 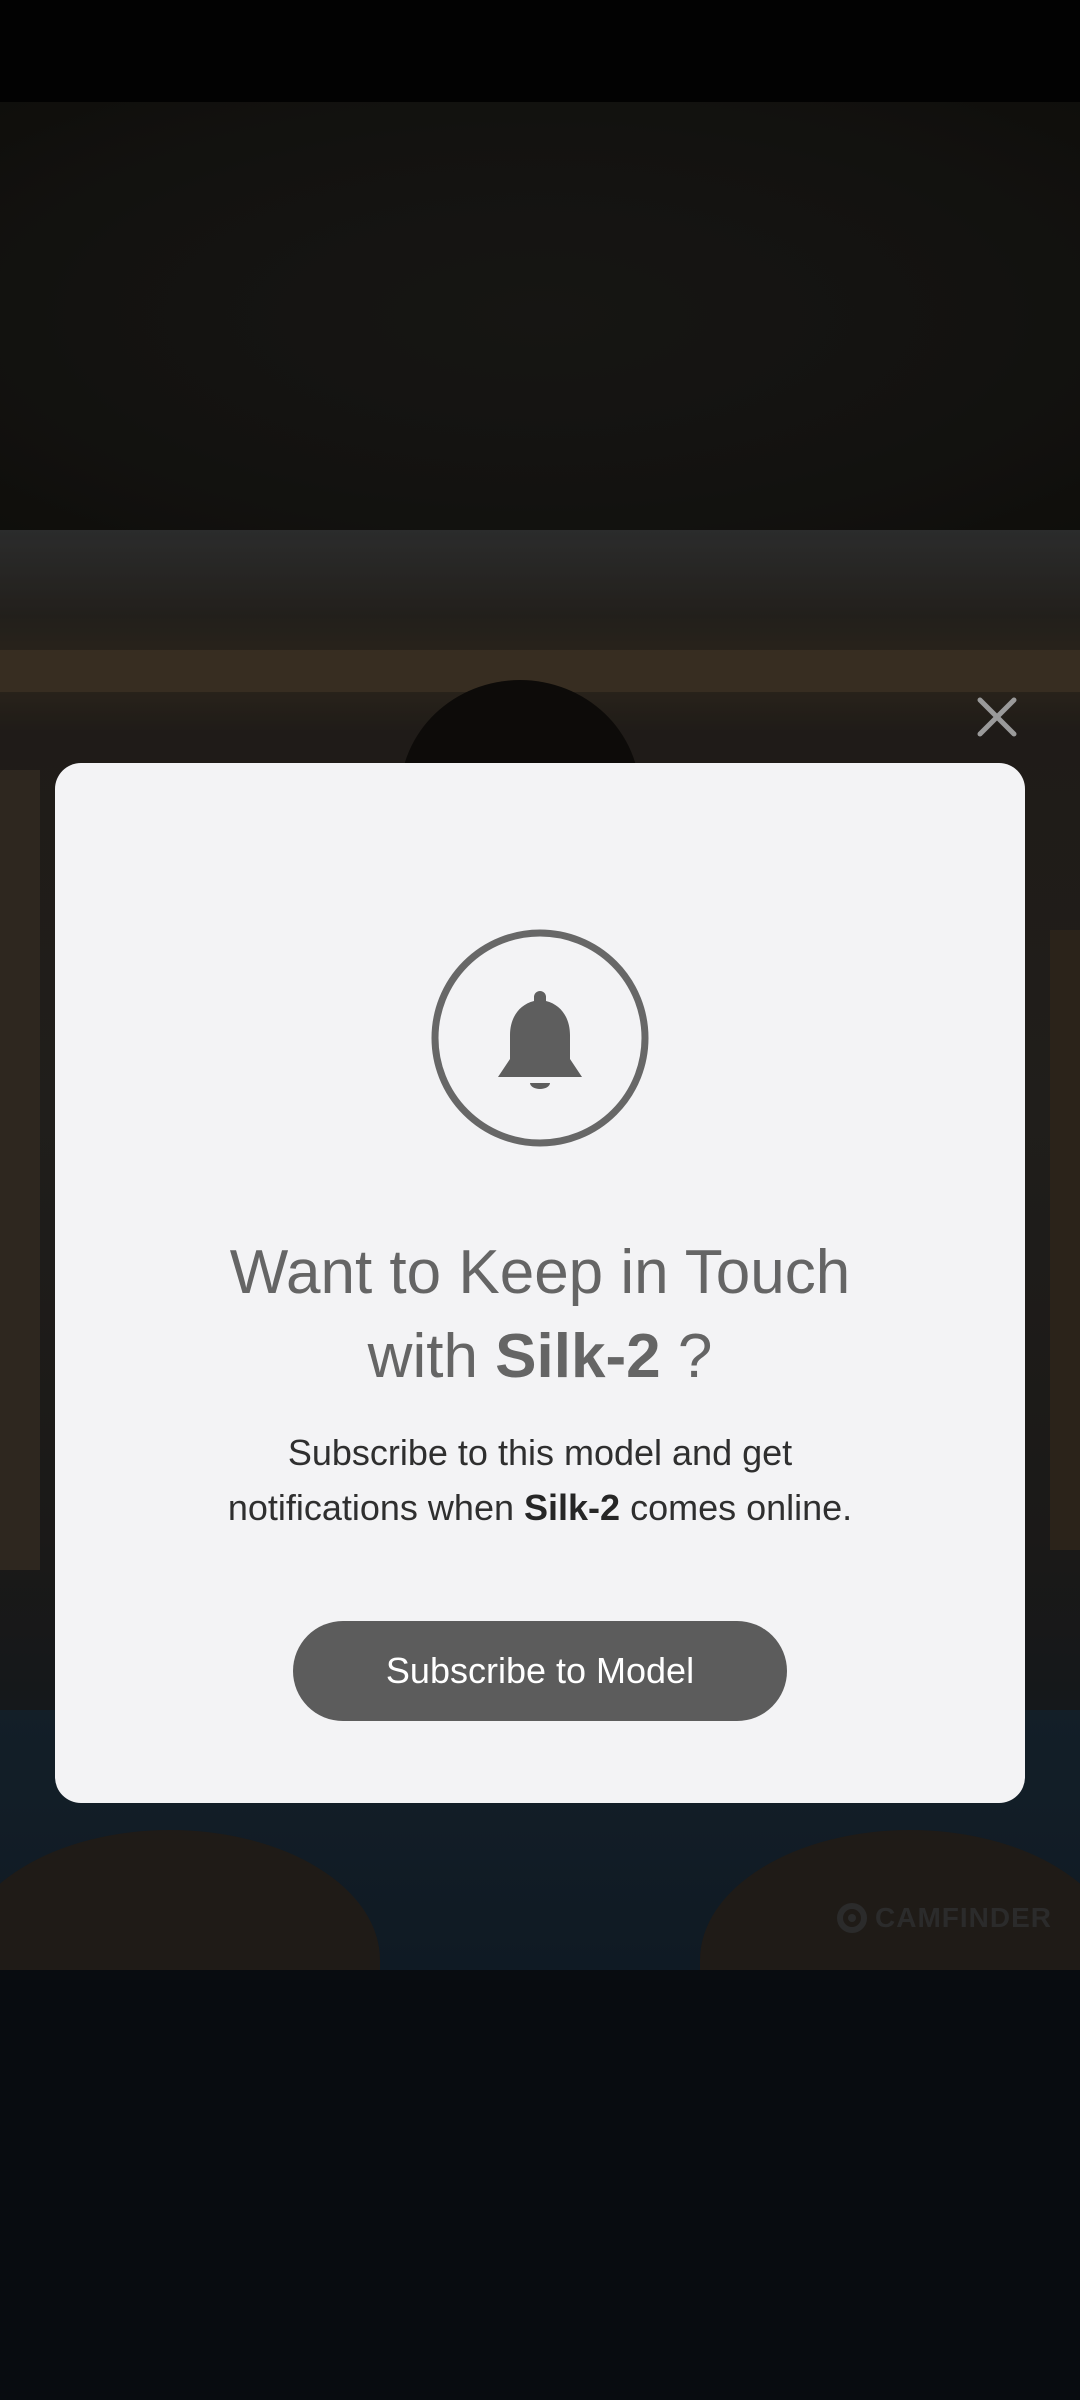 What do you see at coordinates (540, 1272) in the screenshot?
I see `title-line-1: Want to Keep in Touch` at bounding box center [540, 1272].